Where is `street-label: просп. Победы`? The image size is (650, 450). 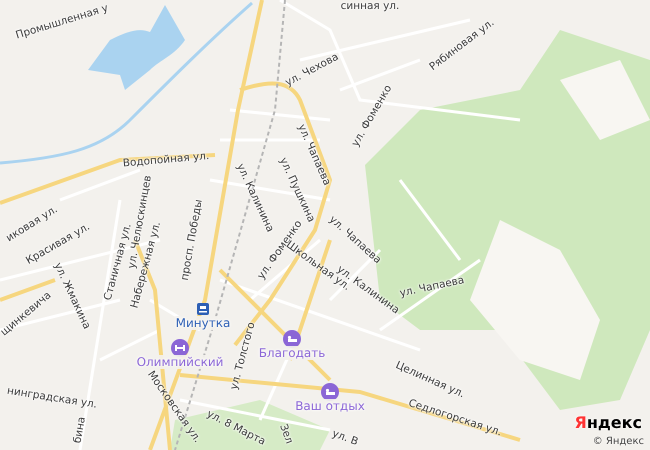 street-label: просп. Победы is located at coordinates (192, 240).